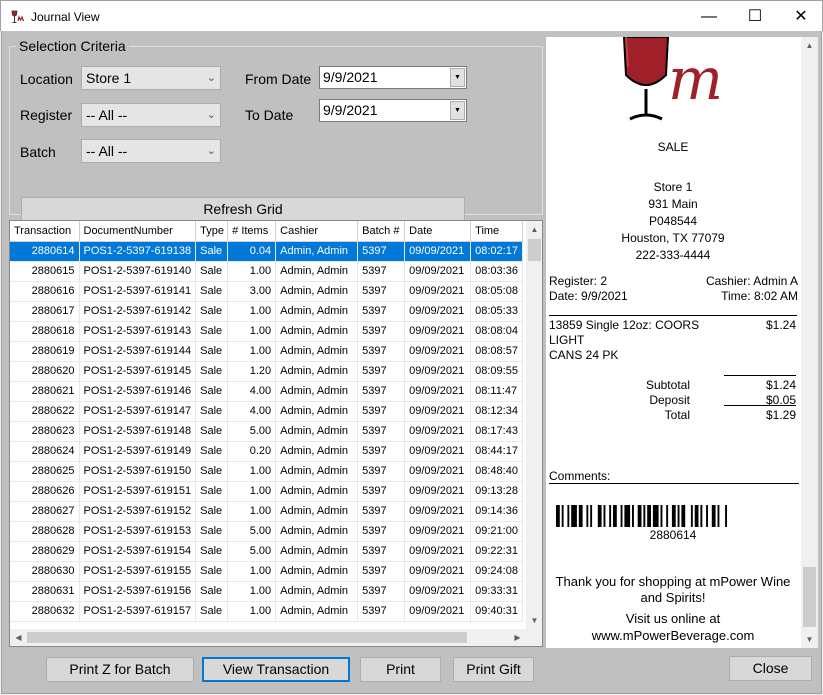 The height and width of the screenshot is (695, 823). What do you see at coordinates (120, 669) in the screenshot?
I see `print-z-for-batch-button: Print Z for Batch` at bounding box center [120, 669].